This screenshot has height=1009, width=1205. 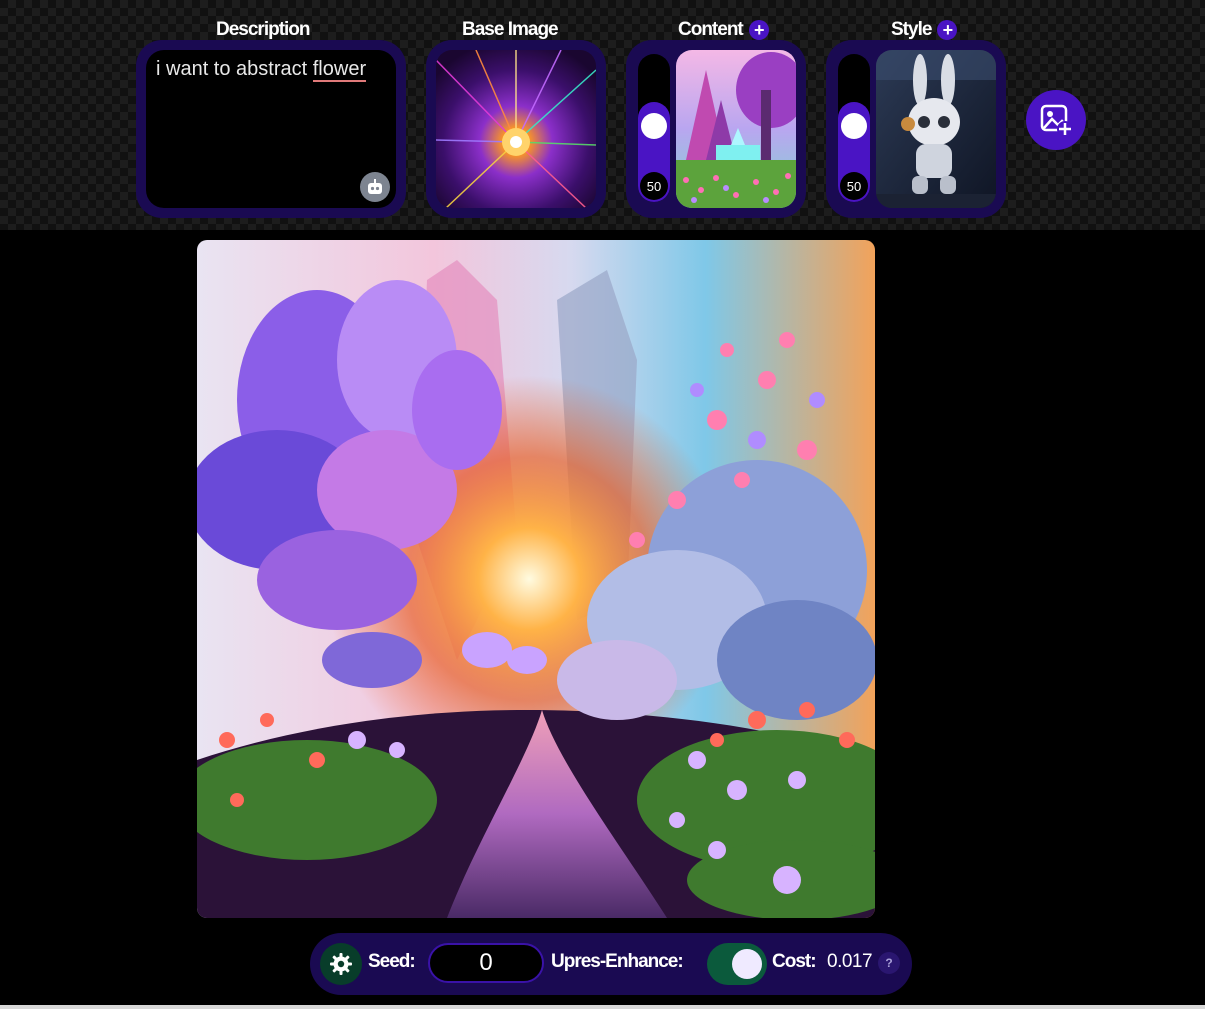 I want to click on style-slider-handle, so click(x=854, y=126).